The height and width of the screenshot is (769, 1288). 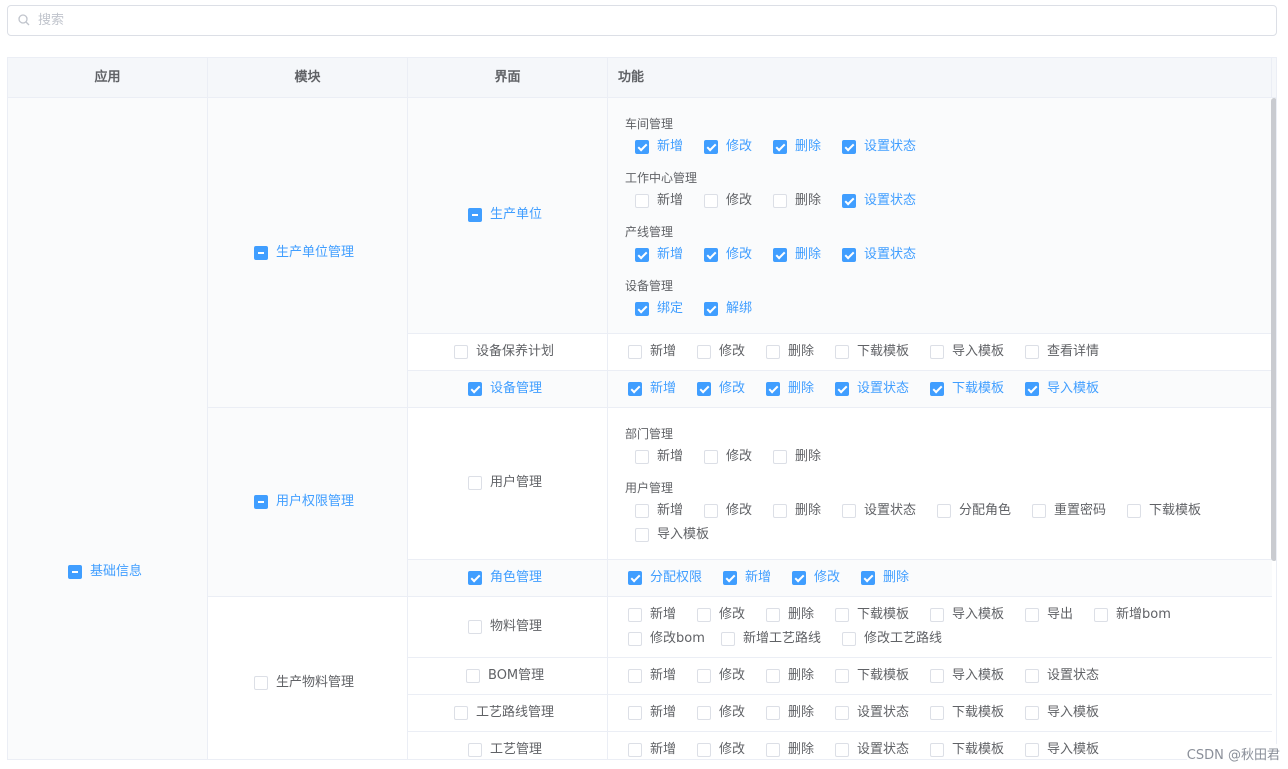 What do you see at coordinates (663, 352) in the screenshot?
I see `function-row-0-label: 新增` at bounding box center [663, 352].